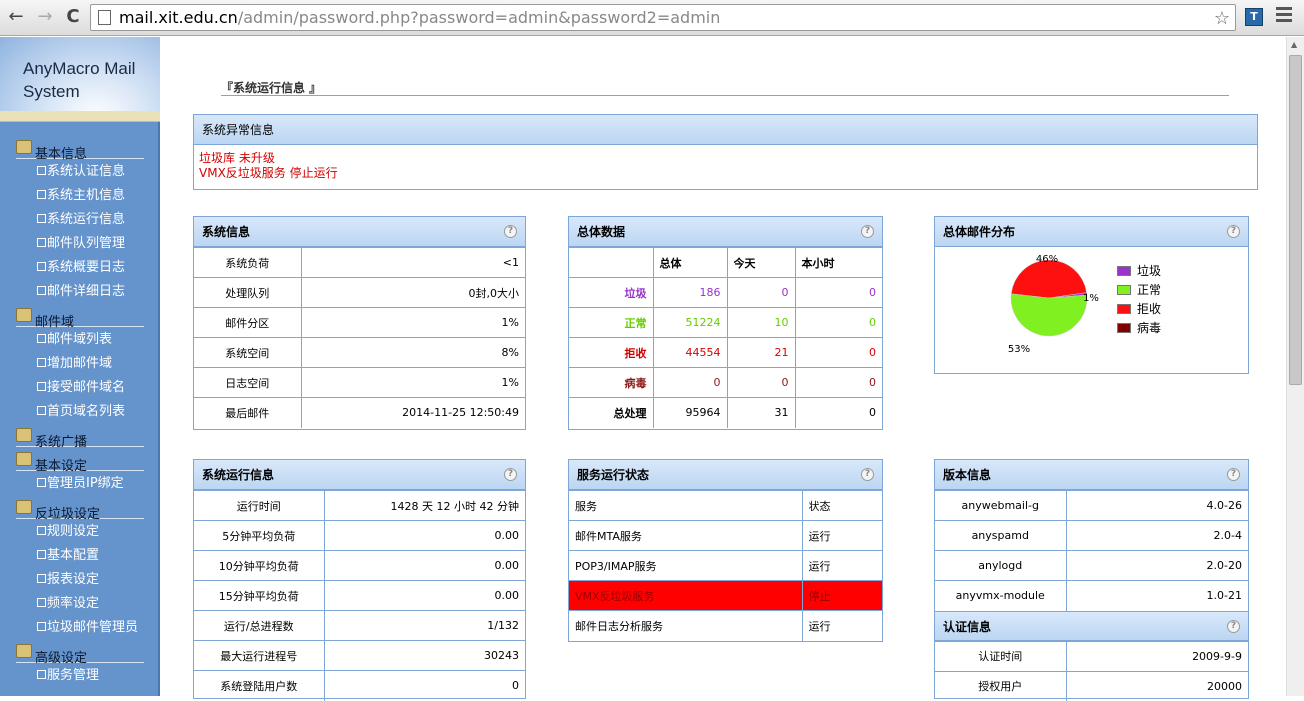  I want to click on legend-item: 垃圾, so click(1139, 271).